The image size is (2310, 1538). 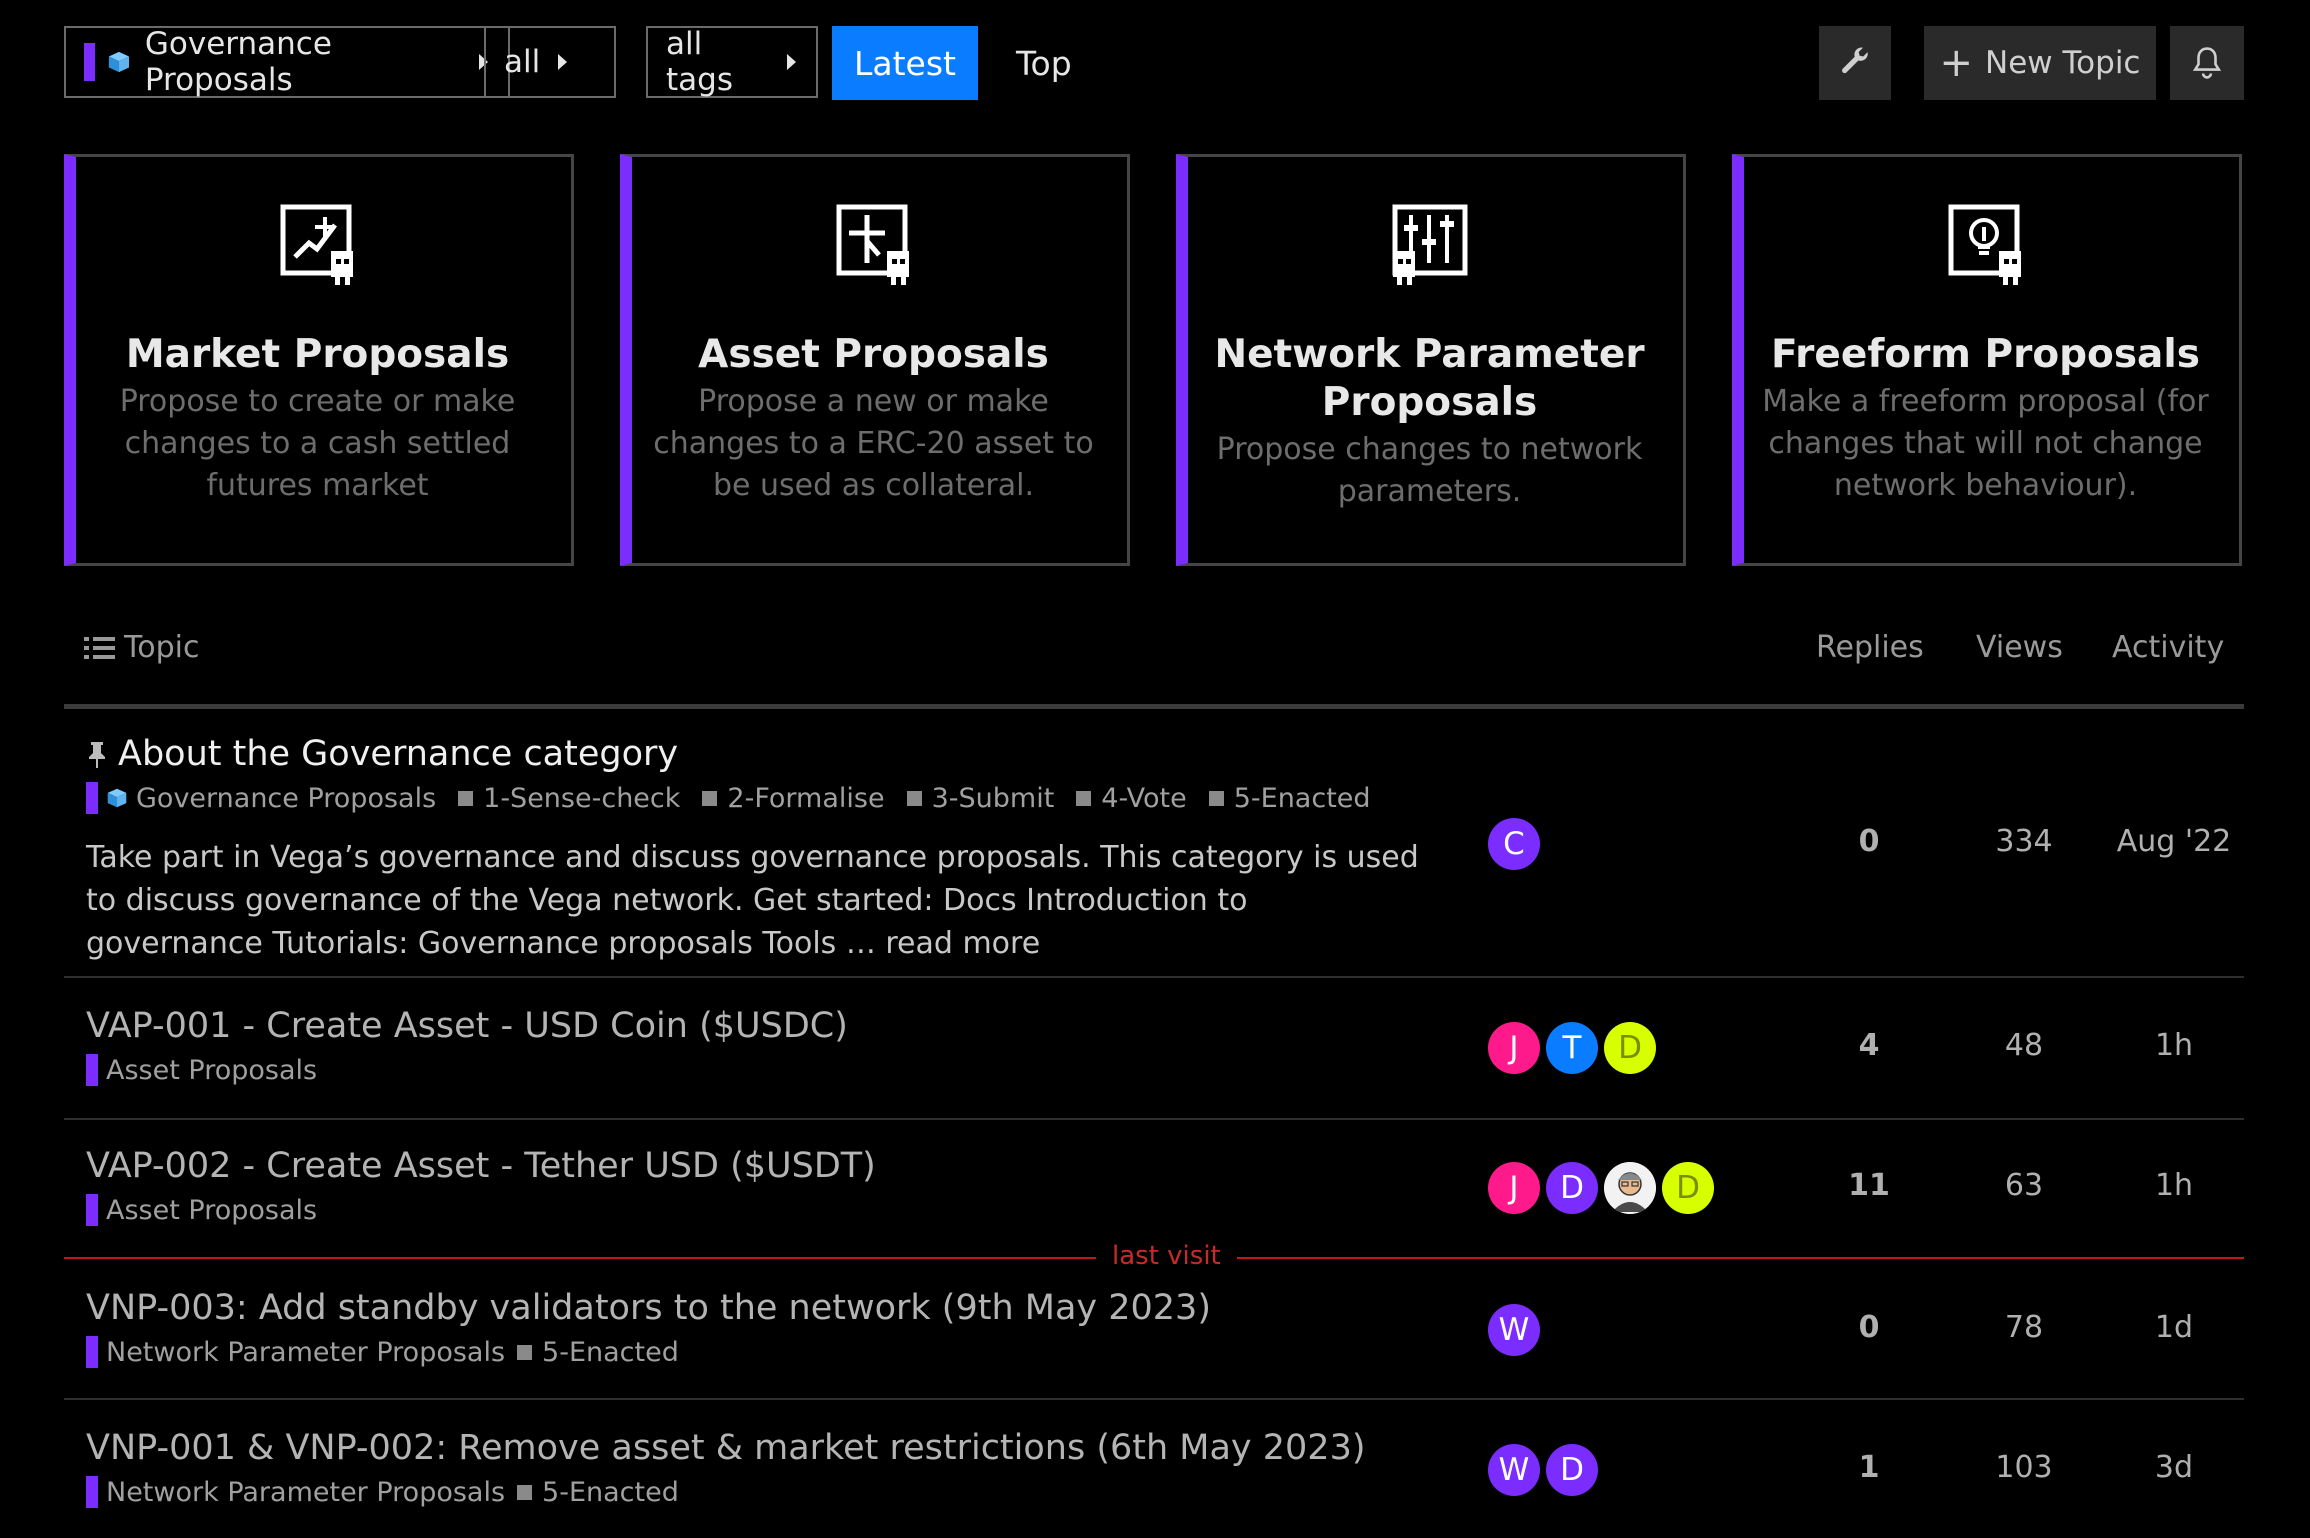 I want to click on asset-icon, so click(x=872, y=244).